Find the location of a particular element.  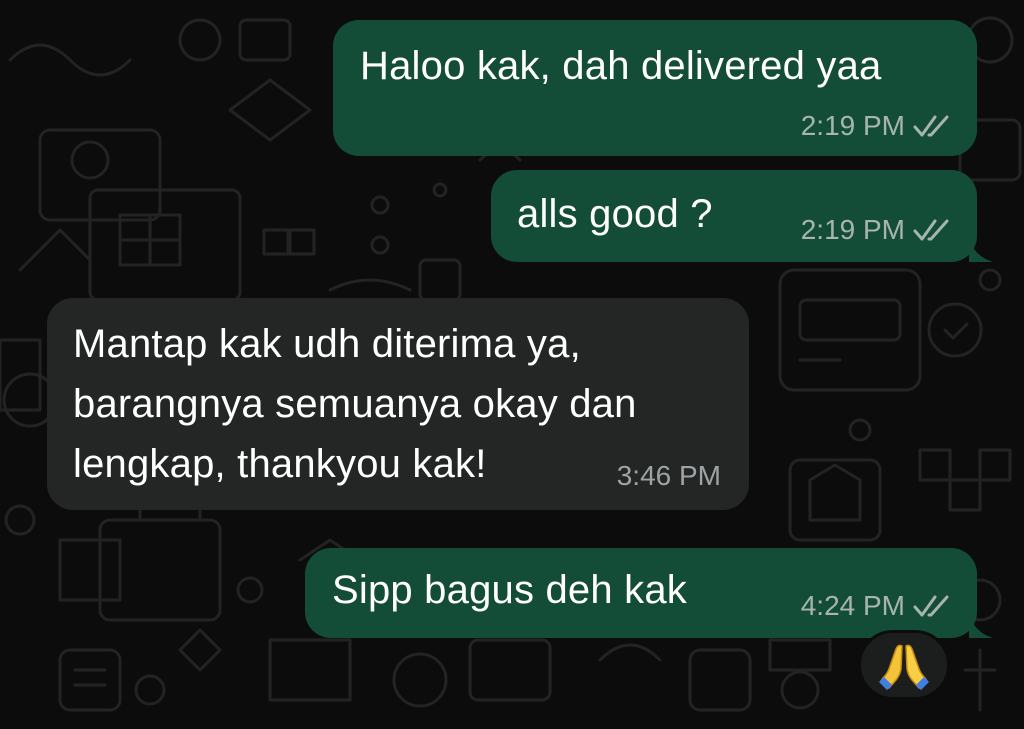

message-bubble-outgoing: Haloo kak, dah delivered yaa 2:19 PM is located at coordinates (655, 88).